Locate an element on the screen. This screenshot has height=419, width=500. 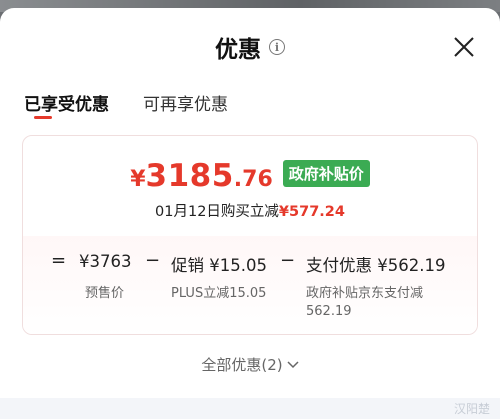
tab-more-discounts: 可再享优惠 is located at coordinates (185, 102).